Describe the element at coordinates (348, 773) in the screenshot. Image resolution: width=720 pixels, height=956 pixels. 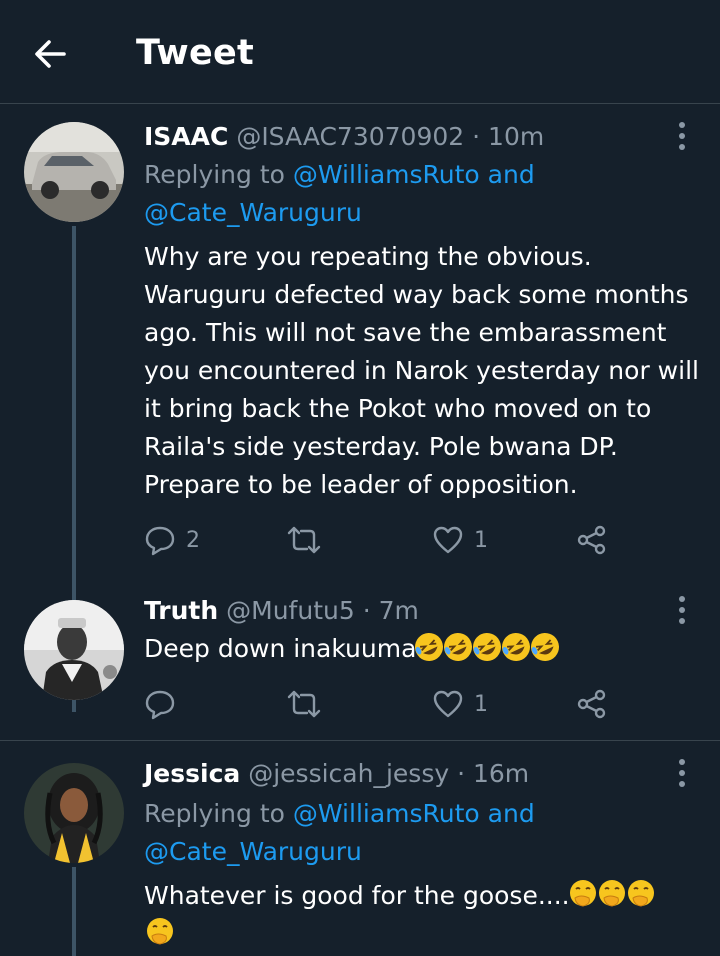
I see `user-handle: @jessicah_jessy` at that location.